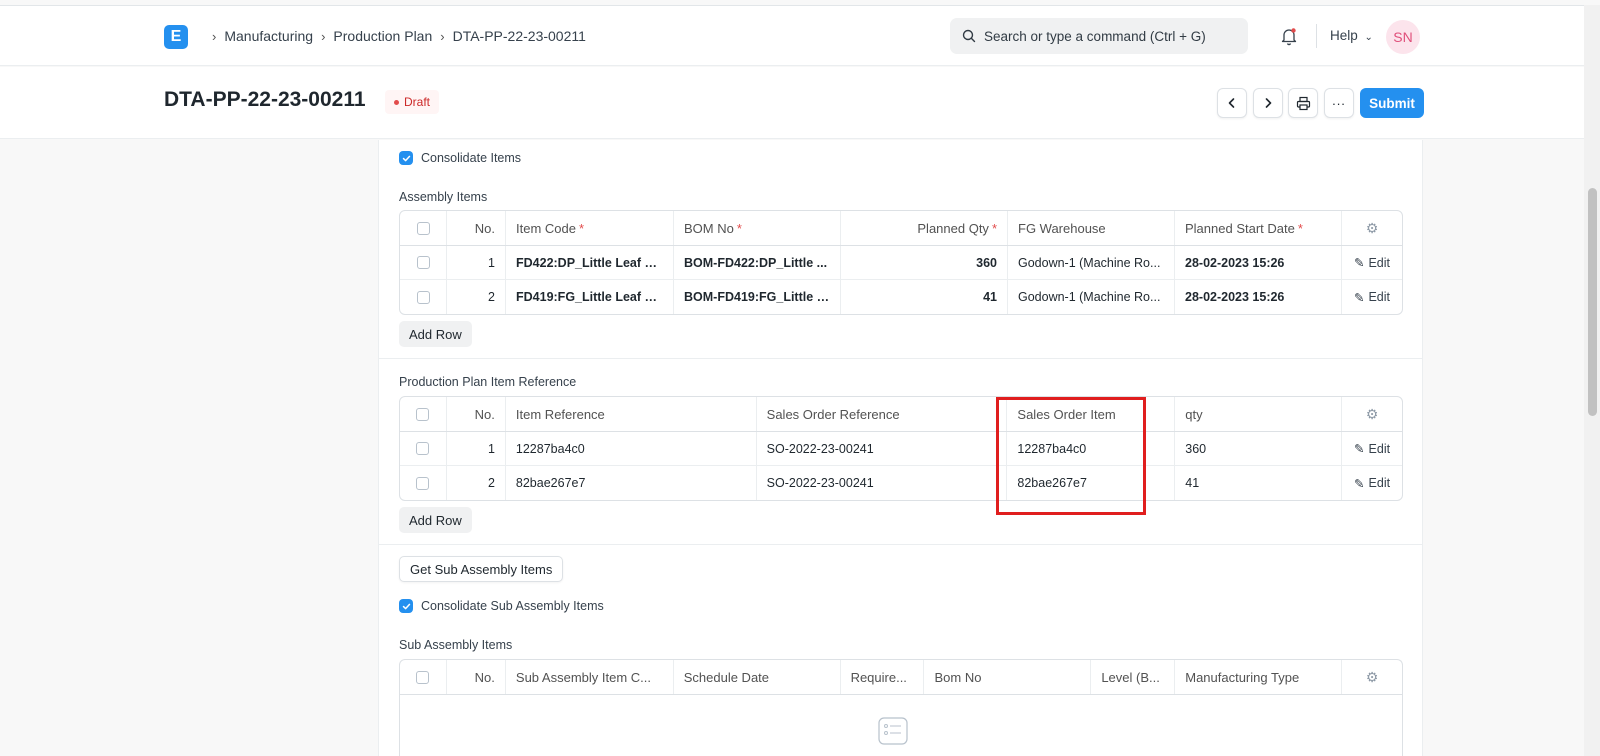 This screenshot has width=1600, height=756. Describe the element at coordinates (1289, 36) in the screenshot. I see `notification-bell-icon` at that location.